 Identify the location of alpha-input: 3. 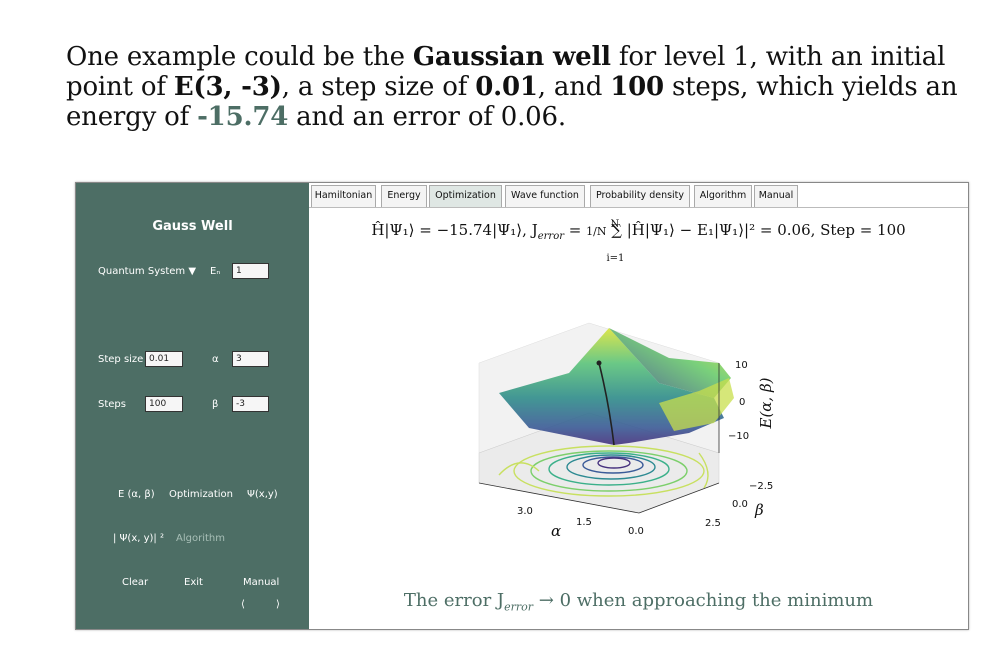
(250, 359).